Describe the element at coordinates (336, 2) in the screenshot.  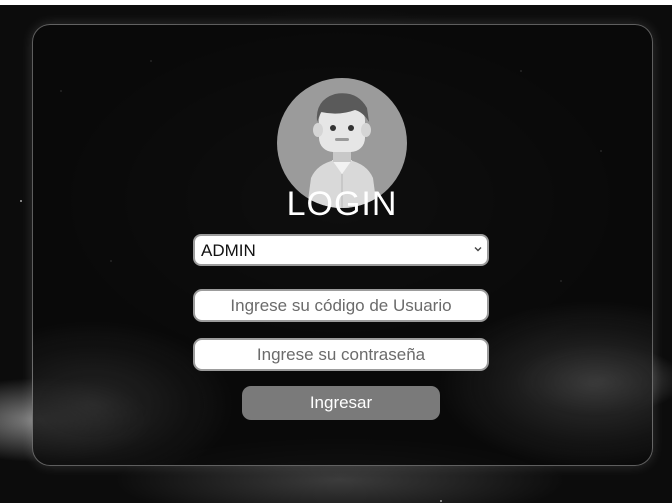
I see `top-strip` at that location.